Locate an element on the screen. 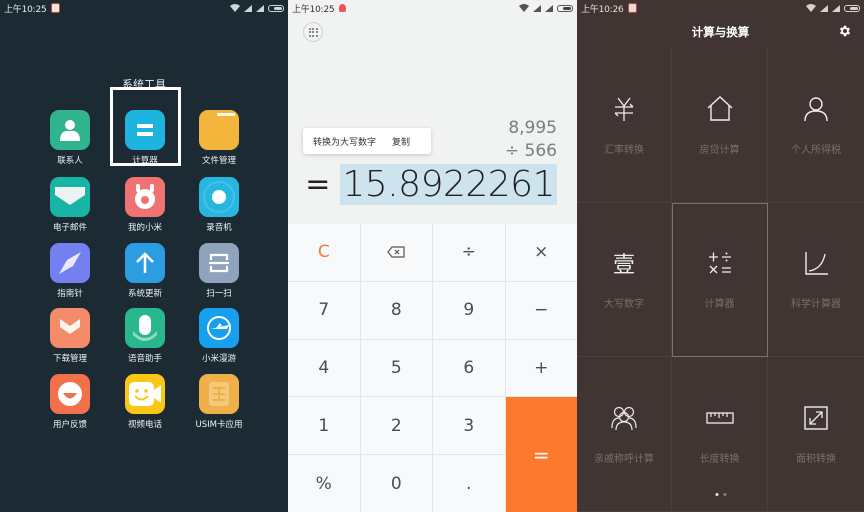  contacts-icon is located at coordinates (70, 130).